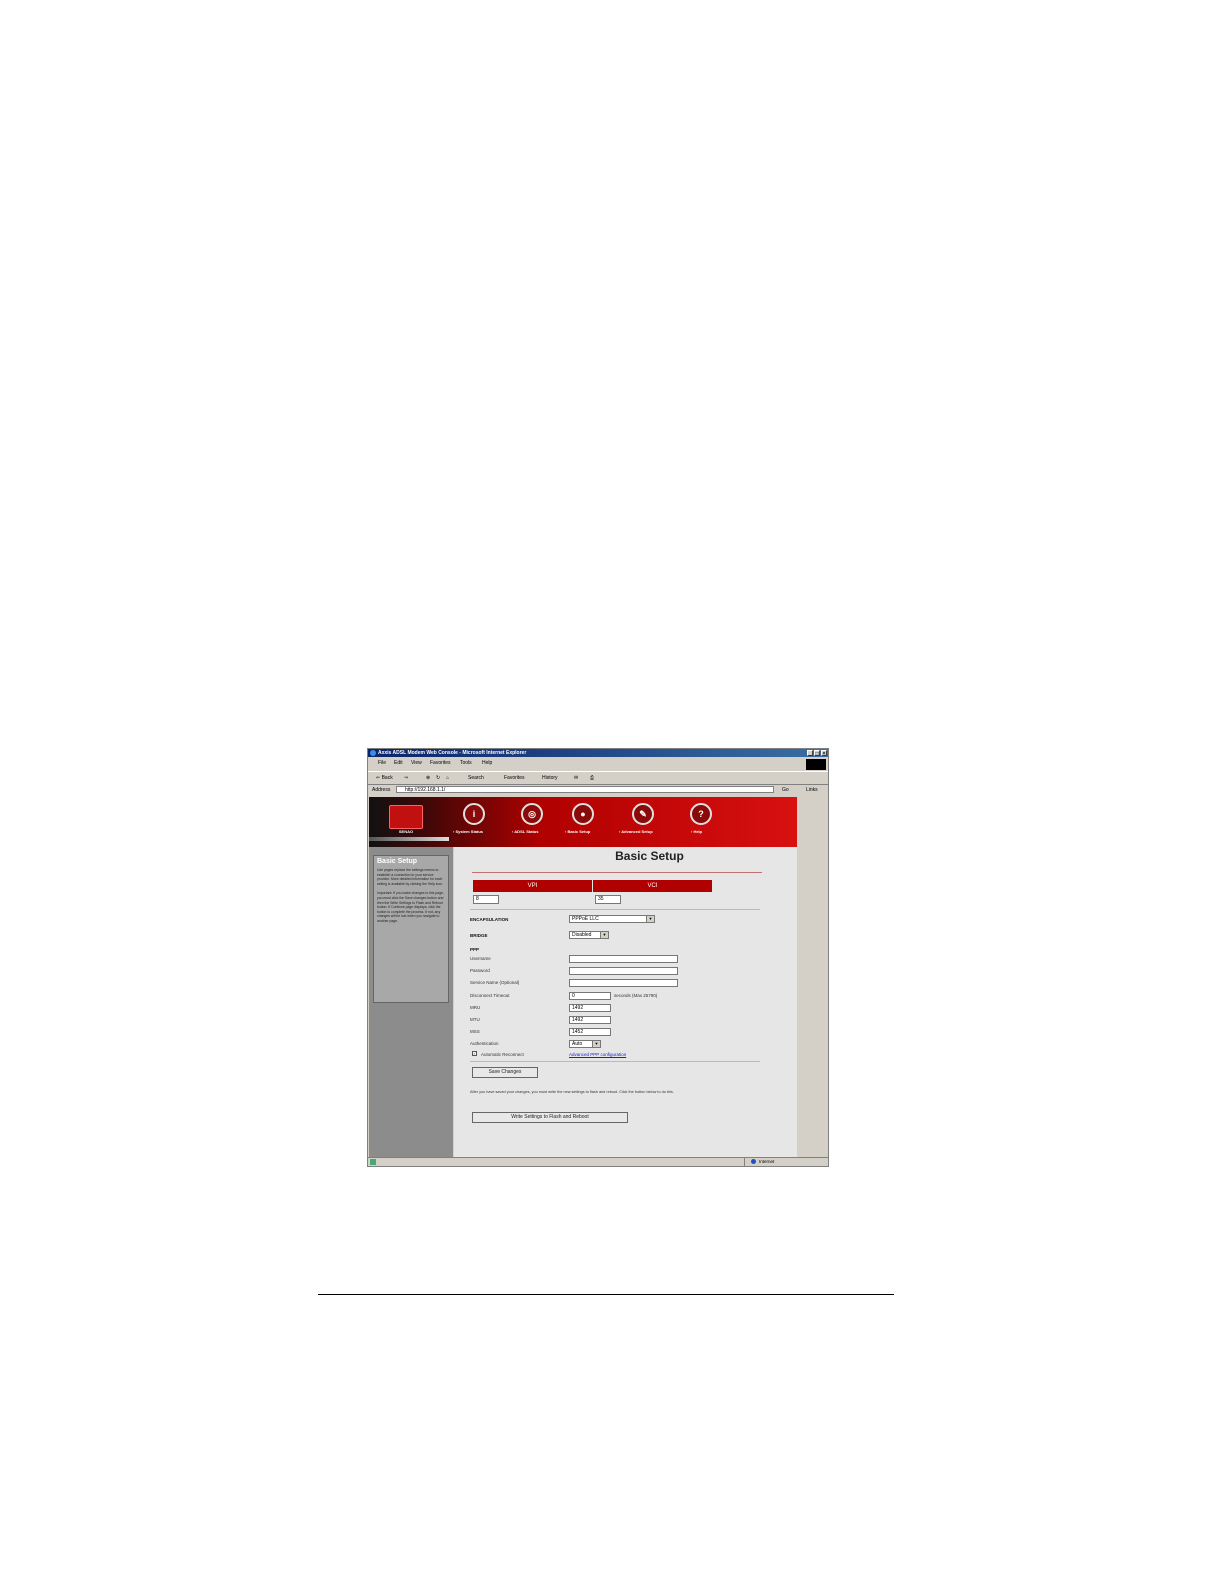 This screenshot has height=1584, width=1224. Describe the element at coordinates (576, 778) in the screenshot. I see `mail-icon: ✉` at that location.